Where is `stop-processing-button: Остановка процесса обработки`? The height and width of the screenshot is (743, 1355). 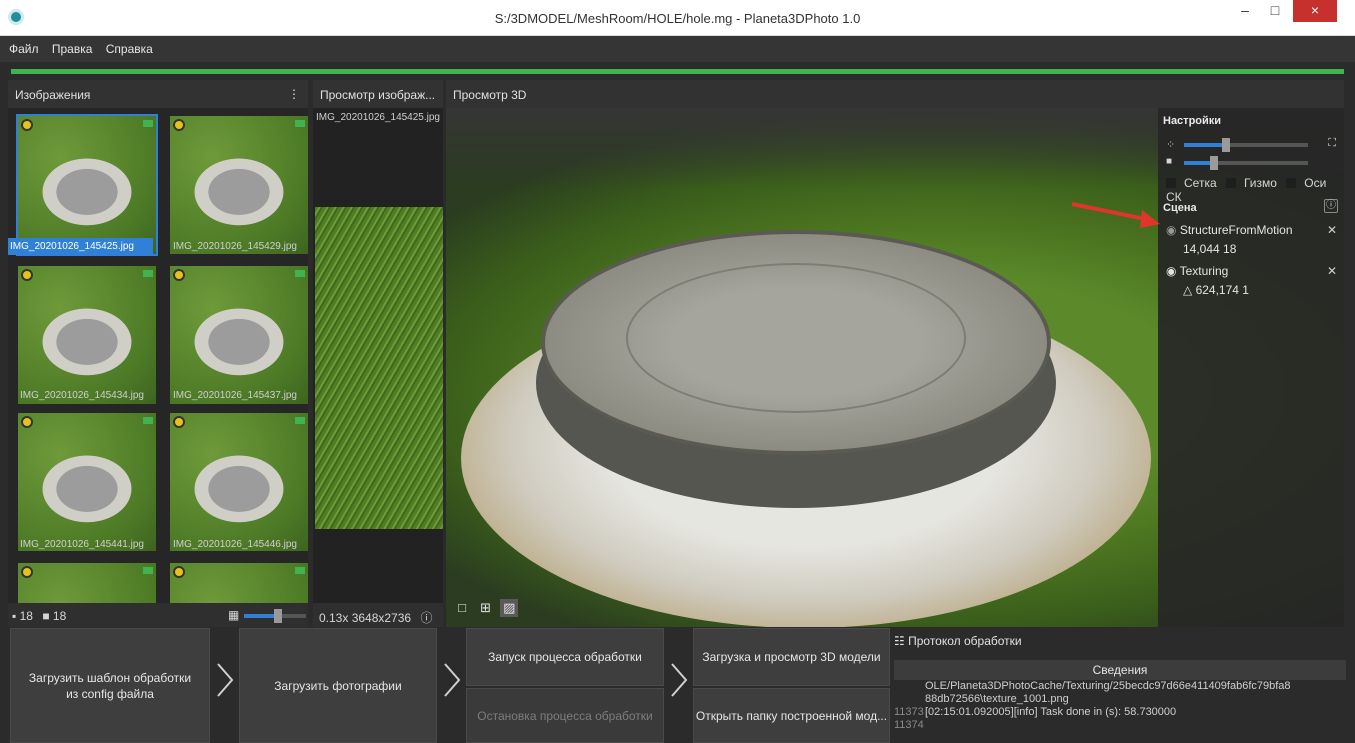 stop-processing-button: Остановка процесса обработки is located at coordinates (565, 715).